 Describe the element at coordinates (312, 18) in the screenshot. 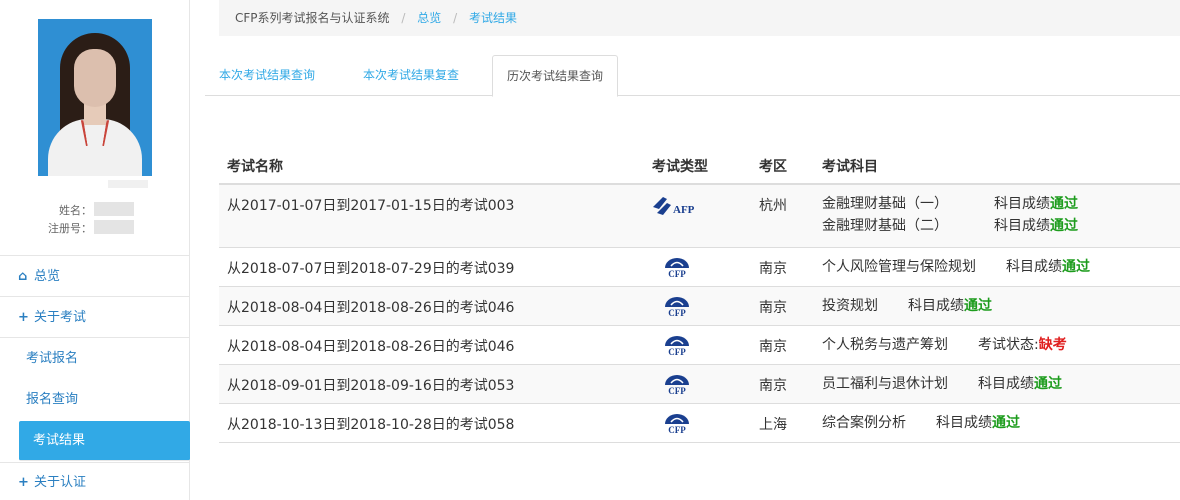

I see `breadcrumb-system: CFP系列考试报名与认证系统` at that location.